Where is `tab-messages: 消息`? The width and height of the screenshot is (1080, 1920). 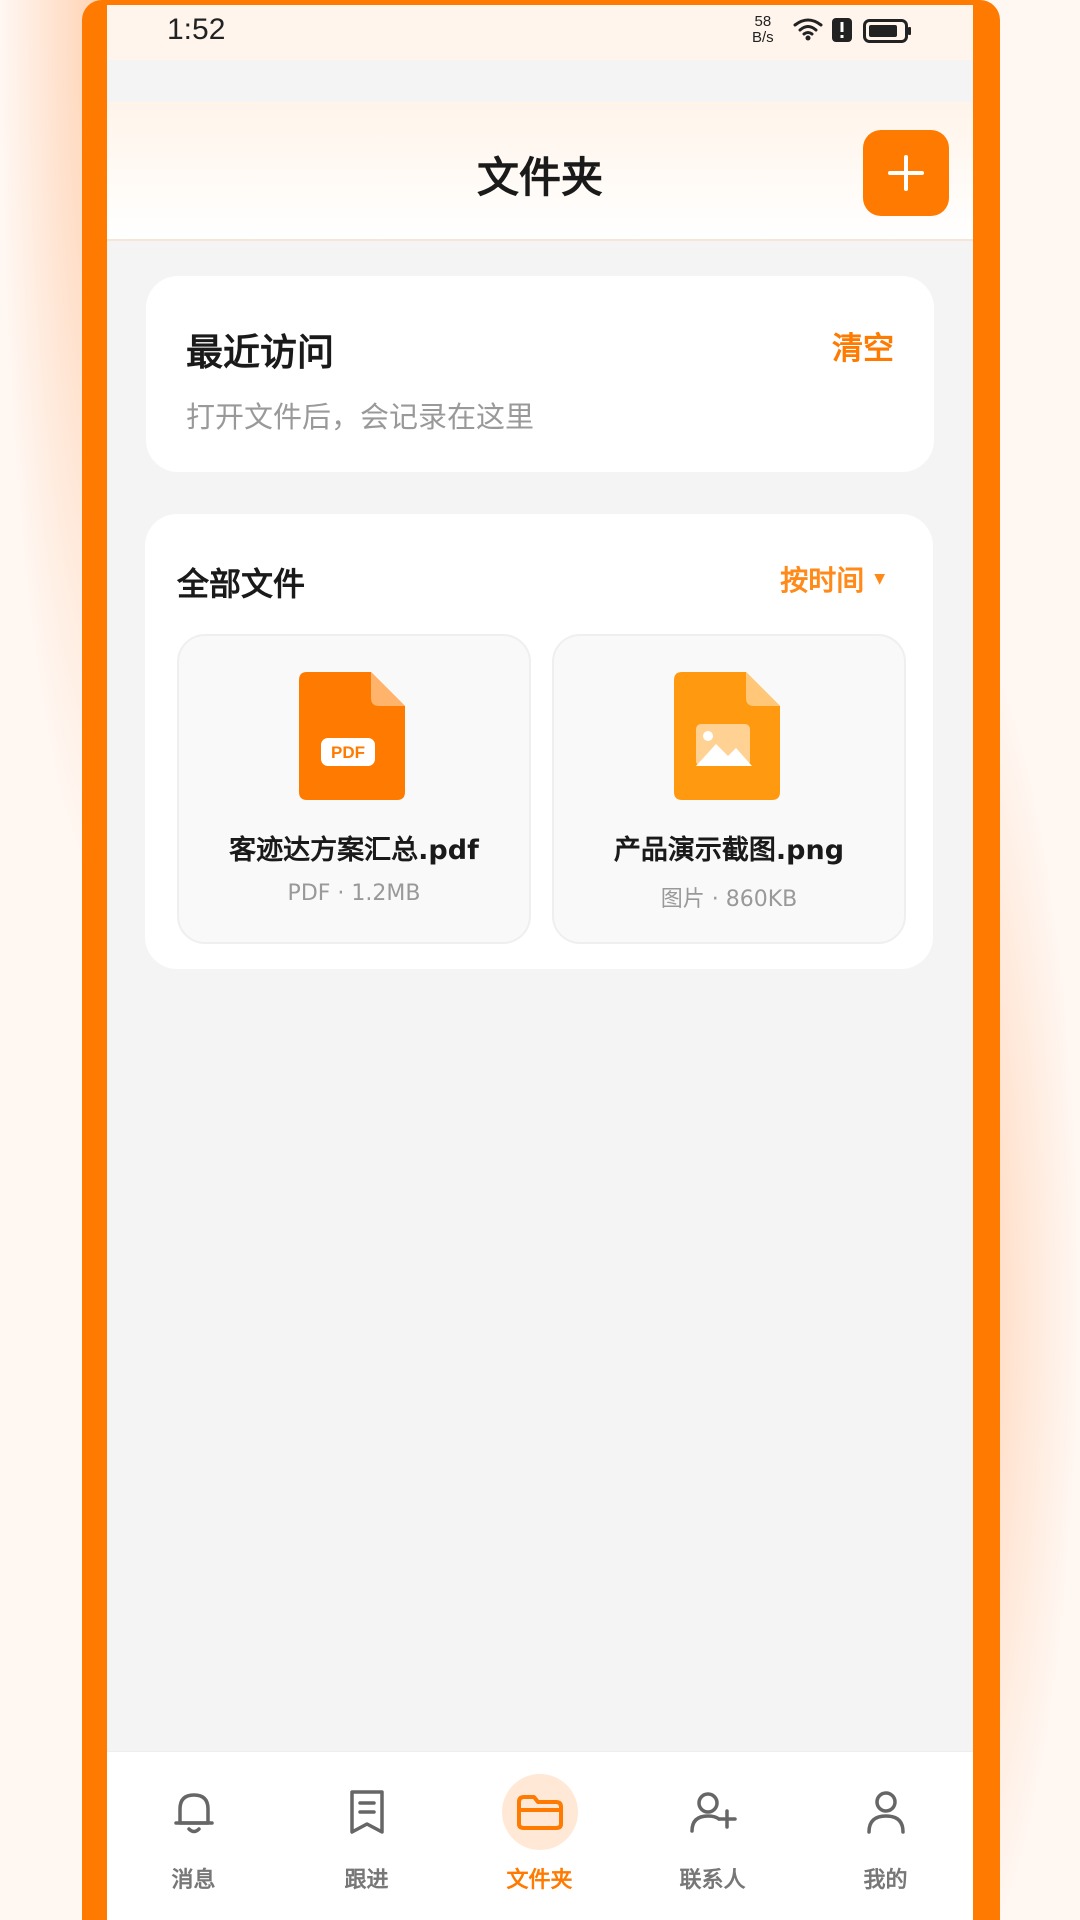
tab-messages: 消息 is located at coordinates (193, 1836).